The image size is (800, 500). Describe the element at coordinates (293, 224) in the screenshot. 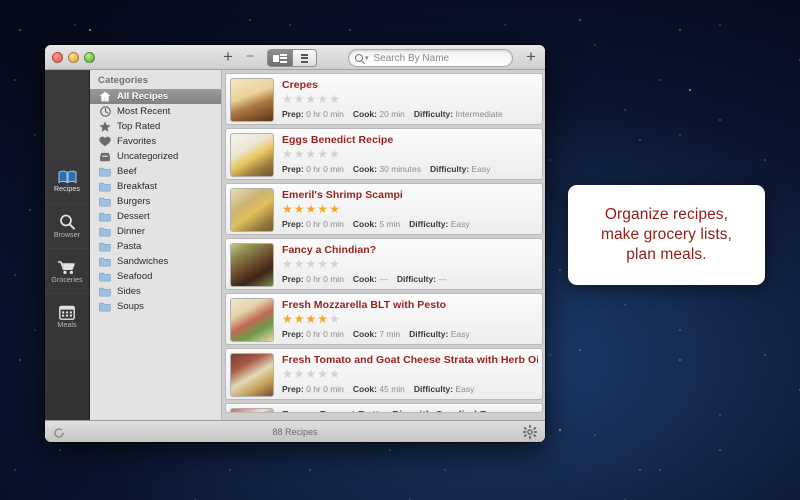

I see `prep-label: Prep:` at that location.